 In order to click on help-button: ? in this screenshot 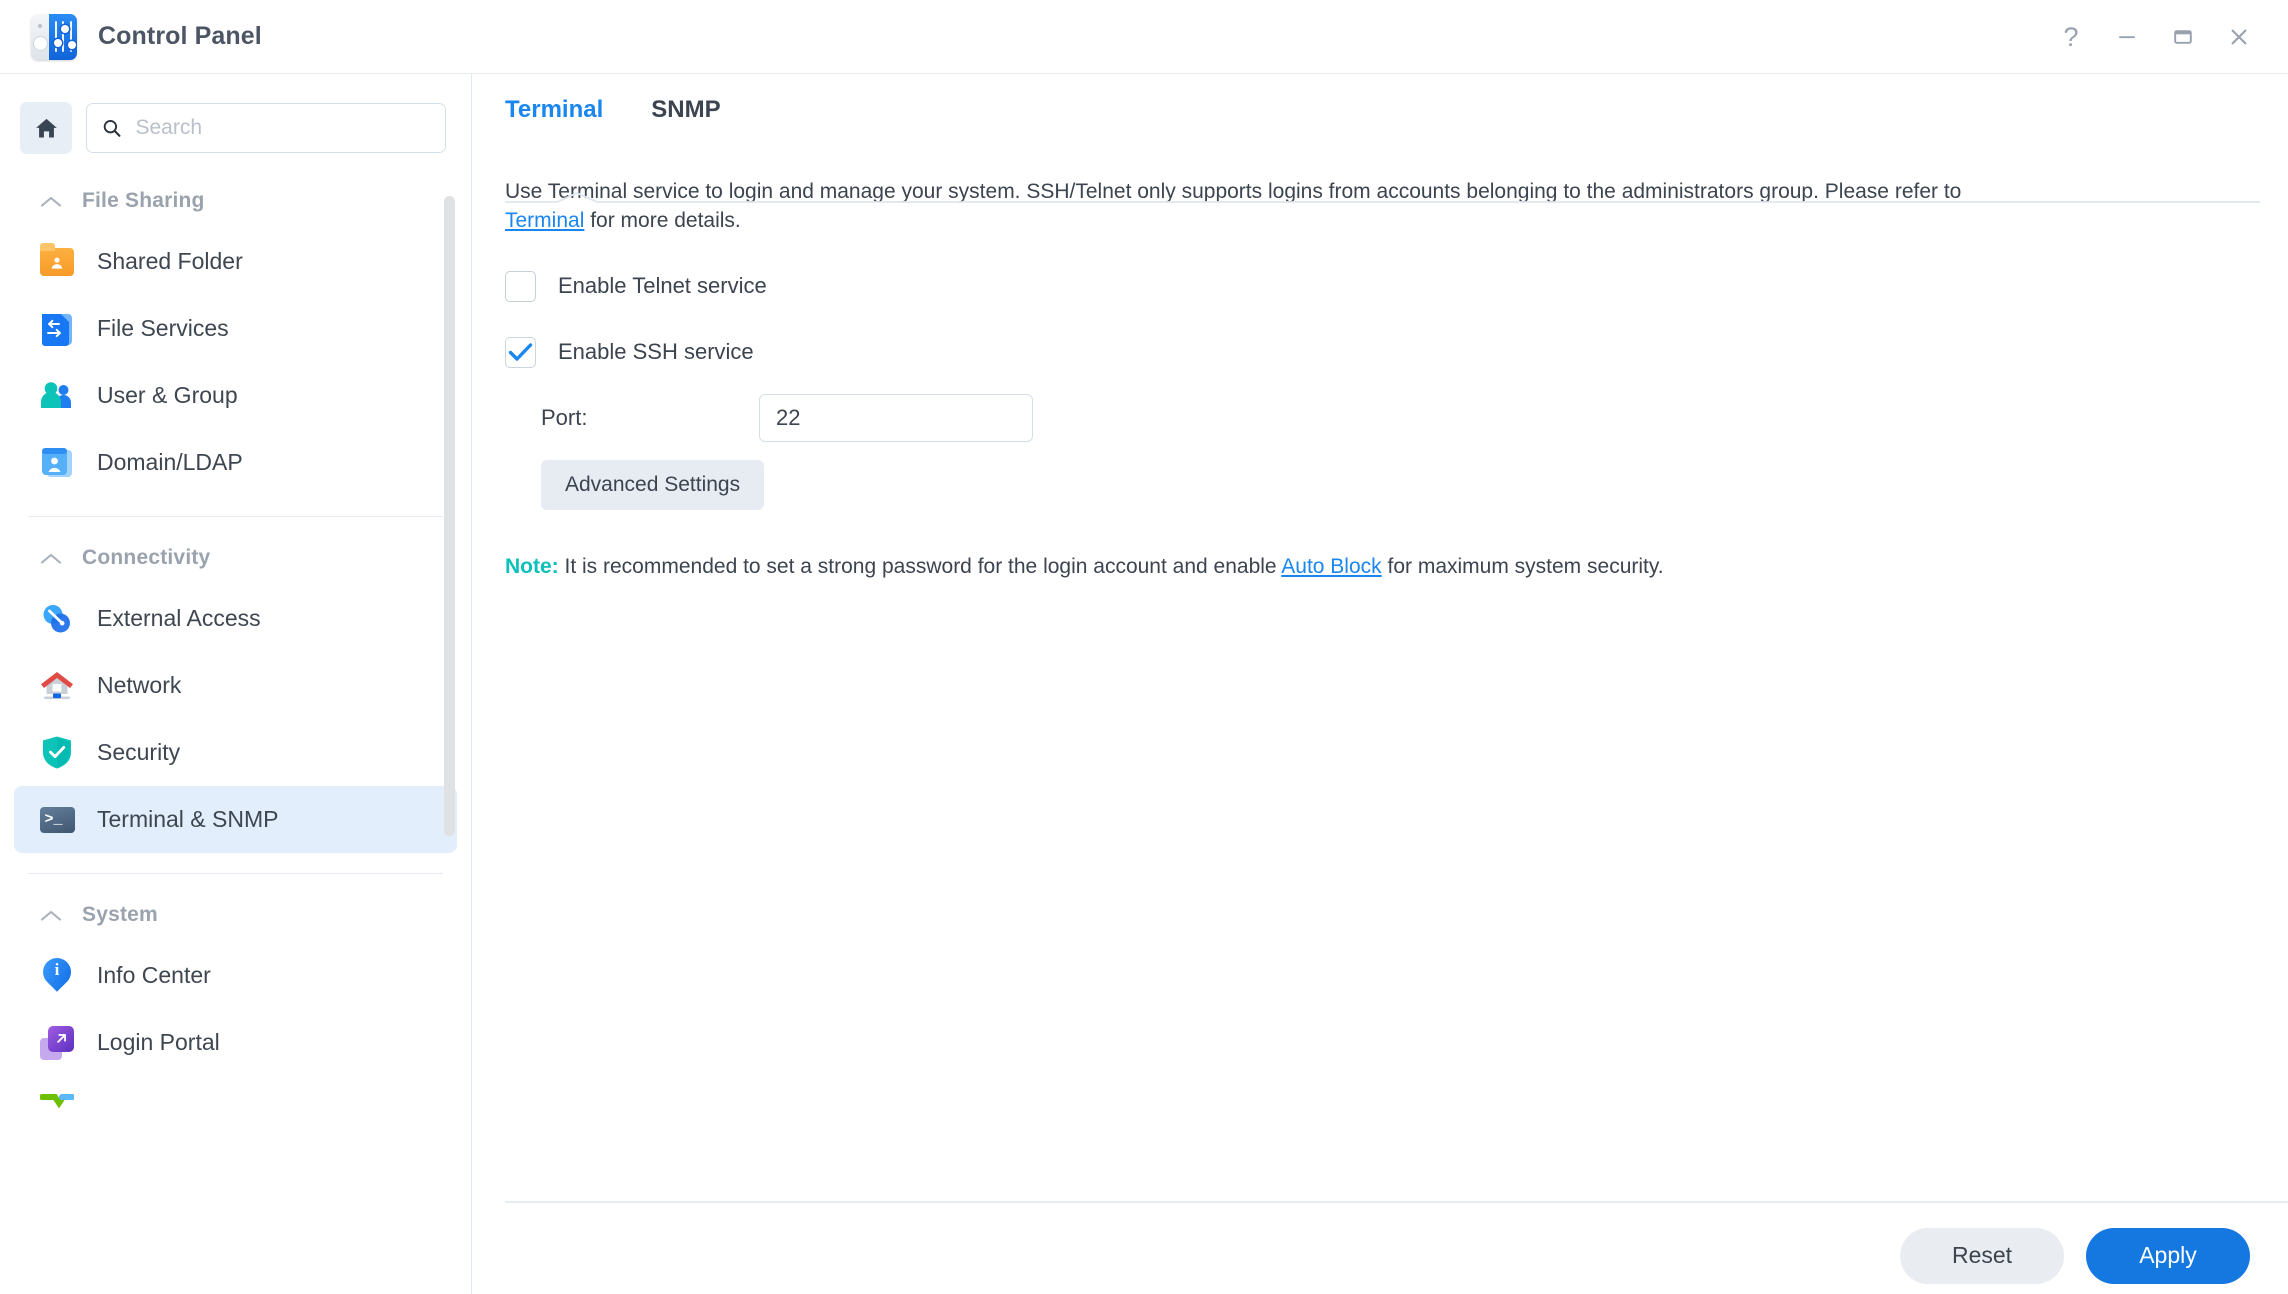, I will do `click(2071, 37)`.